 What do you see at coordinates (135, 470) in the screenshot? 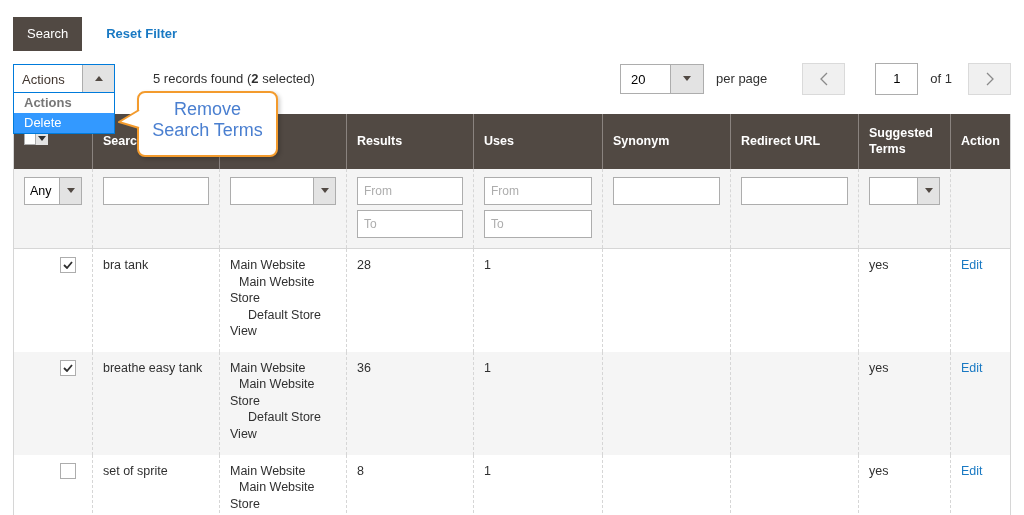
I see `search-query: set of sprite` at bounding box center [135, 470].